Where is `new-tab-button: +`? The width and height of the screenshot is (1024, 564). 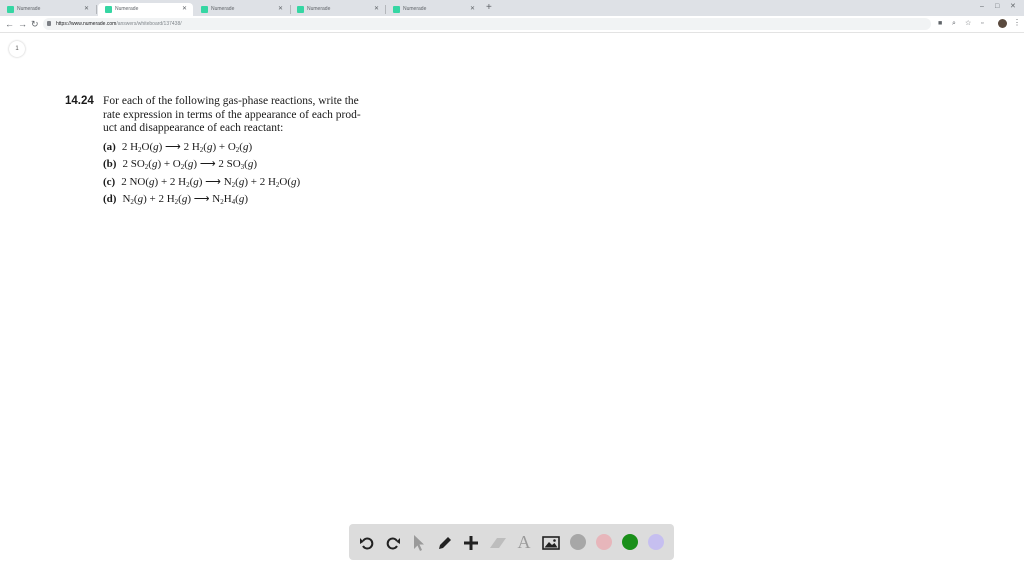
new-tab-button: + is located at coordinates (489, 8).